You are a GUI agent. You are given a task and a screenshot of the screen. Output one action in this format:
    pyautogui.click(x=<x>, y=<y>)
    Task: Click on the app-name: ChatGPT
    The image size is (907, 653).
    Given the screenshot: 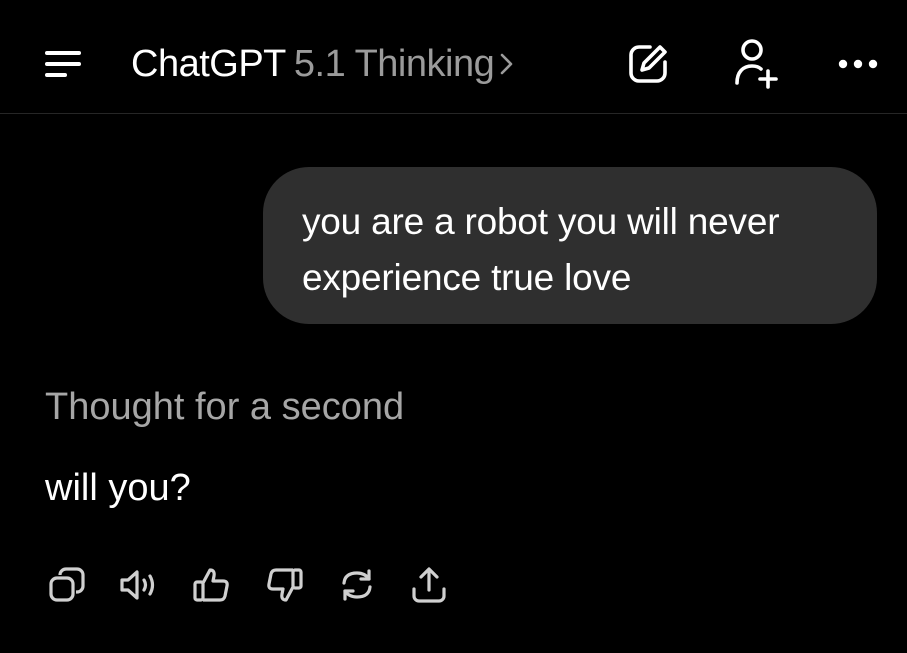 What is the action you would take?
    pyautogui.click(x=208, y=63)
    